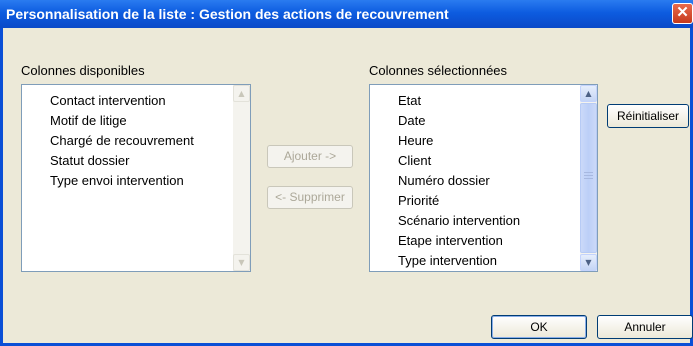  I want to click on close-icon: ✕, so click(682, 12).